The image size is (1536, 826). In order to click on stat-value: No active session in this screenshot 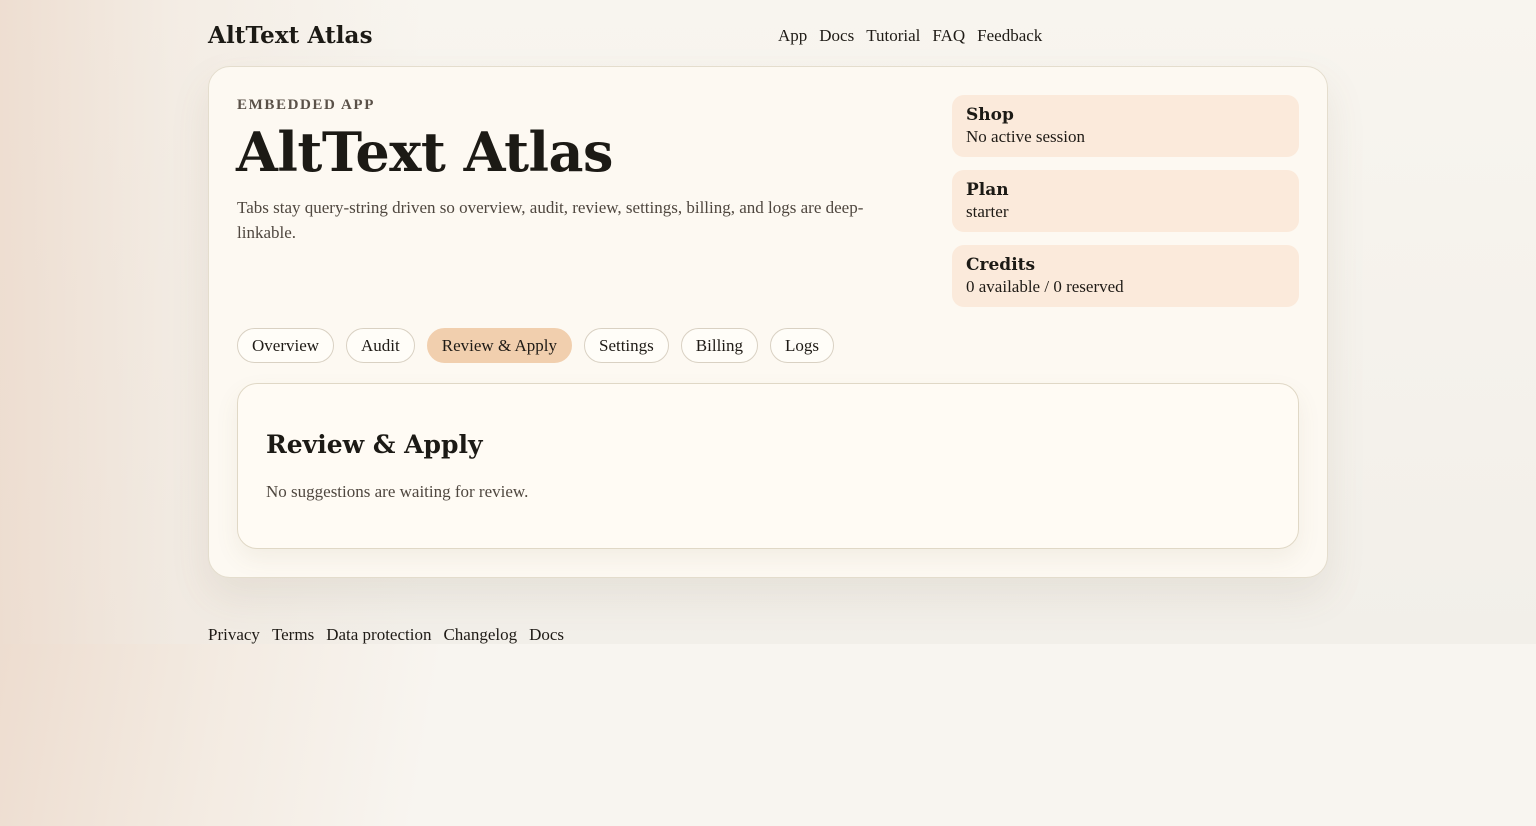, I will do `click(1025, 136)`.